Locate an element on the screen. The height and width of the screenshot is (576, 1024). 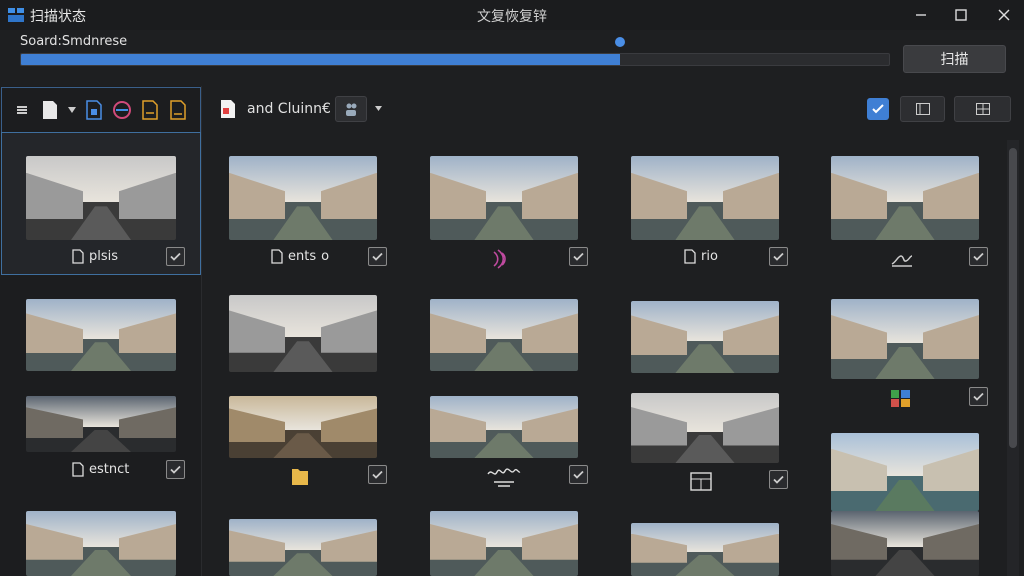
main-toolbar: and Cluinn€ is located at coordinates (613, 109).